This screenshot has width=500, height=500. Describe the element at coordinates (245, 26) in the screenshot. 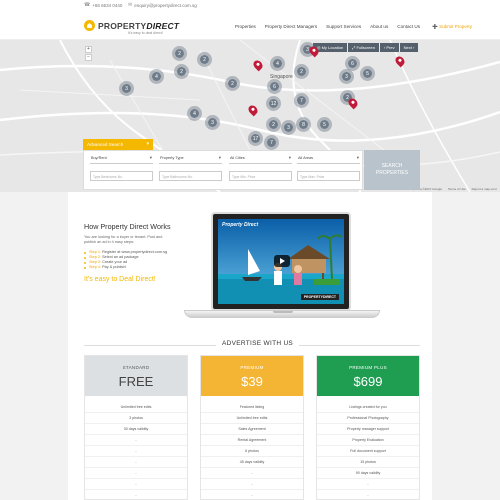

I see `nav-item-properties: Properties` at that location.